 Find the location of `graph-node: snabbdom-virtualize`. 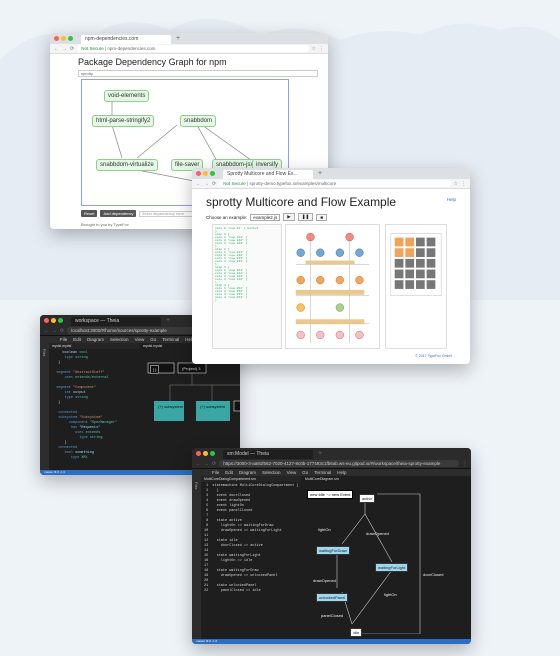

graph-node: snabbdom-virtualize is located at coordinates (127, 165).